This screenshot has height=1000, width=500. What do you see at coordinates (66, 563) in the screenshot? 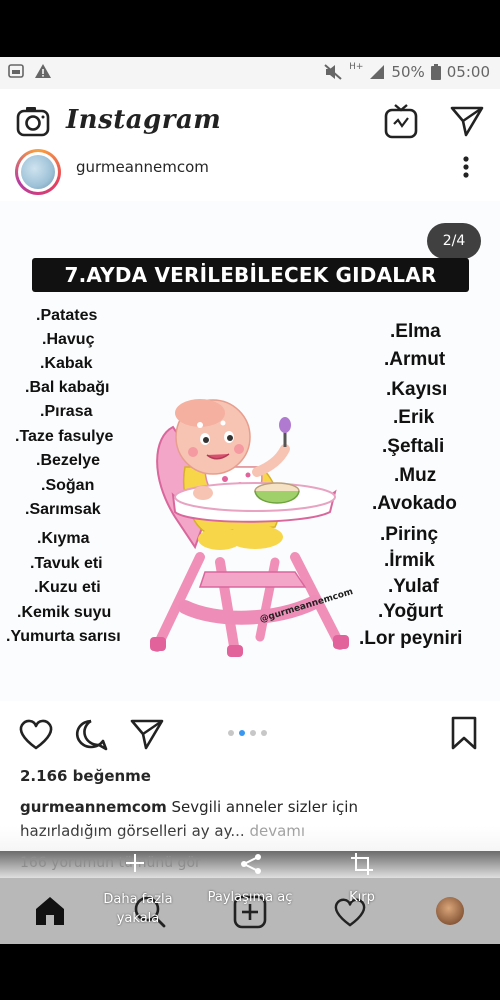
I see `food-left-11: .Tavuk eti` at bounding box center [66, 563].